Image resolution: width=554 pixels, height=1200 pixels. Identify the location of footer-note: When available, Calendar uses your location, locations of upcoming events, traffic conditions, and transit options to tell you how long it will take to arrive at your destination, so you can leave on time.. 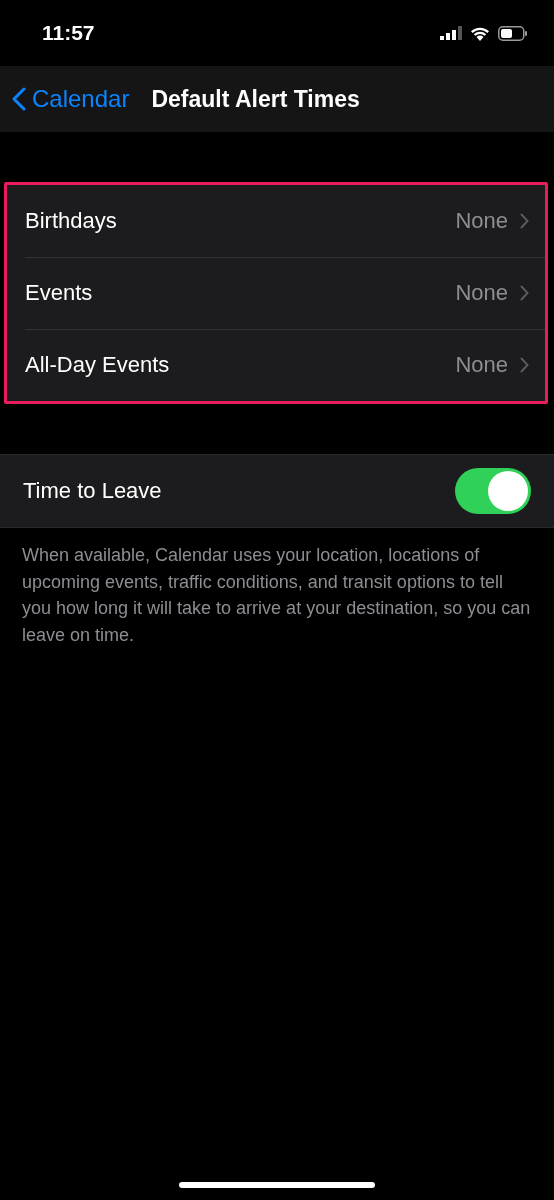
(277, 595).